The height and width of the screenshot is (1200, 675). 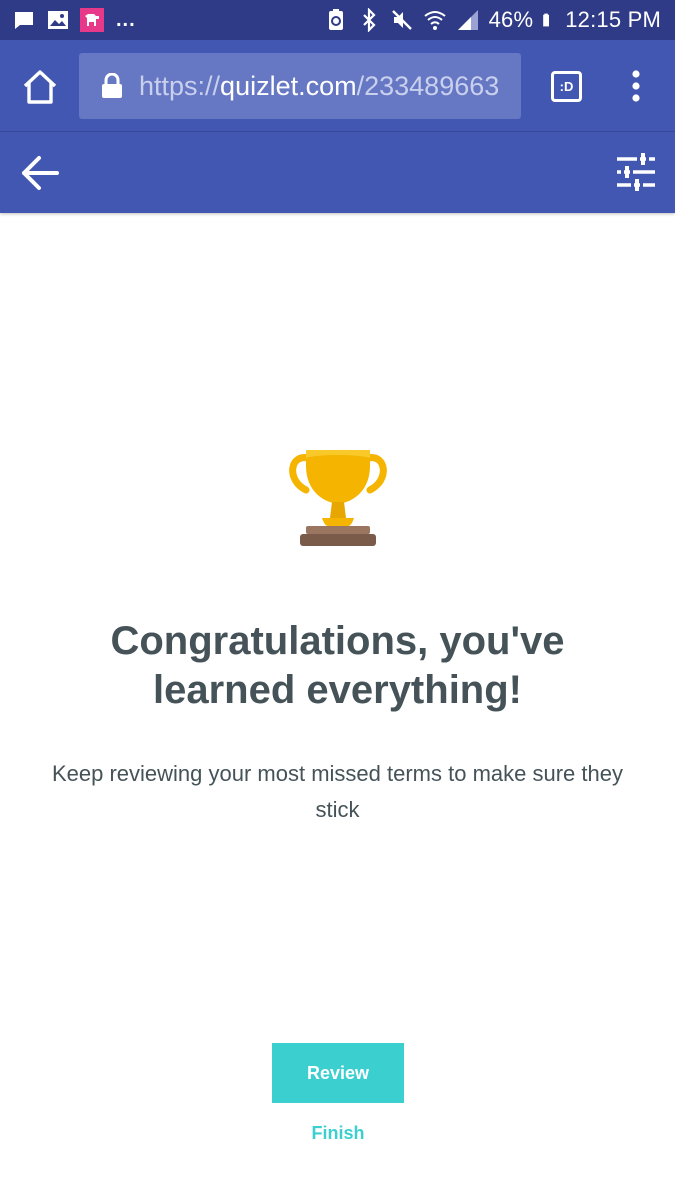 I want to click on signal-icon, so click(x=467, y=20).